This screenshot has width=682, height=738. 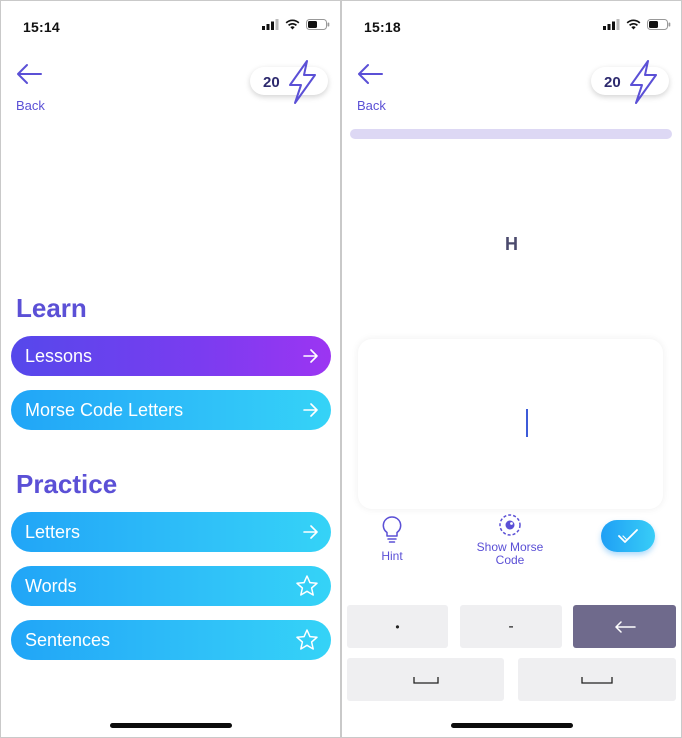 I want to click on letters-button: Letters, so click(x=171, y=532).